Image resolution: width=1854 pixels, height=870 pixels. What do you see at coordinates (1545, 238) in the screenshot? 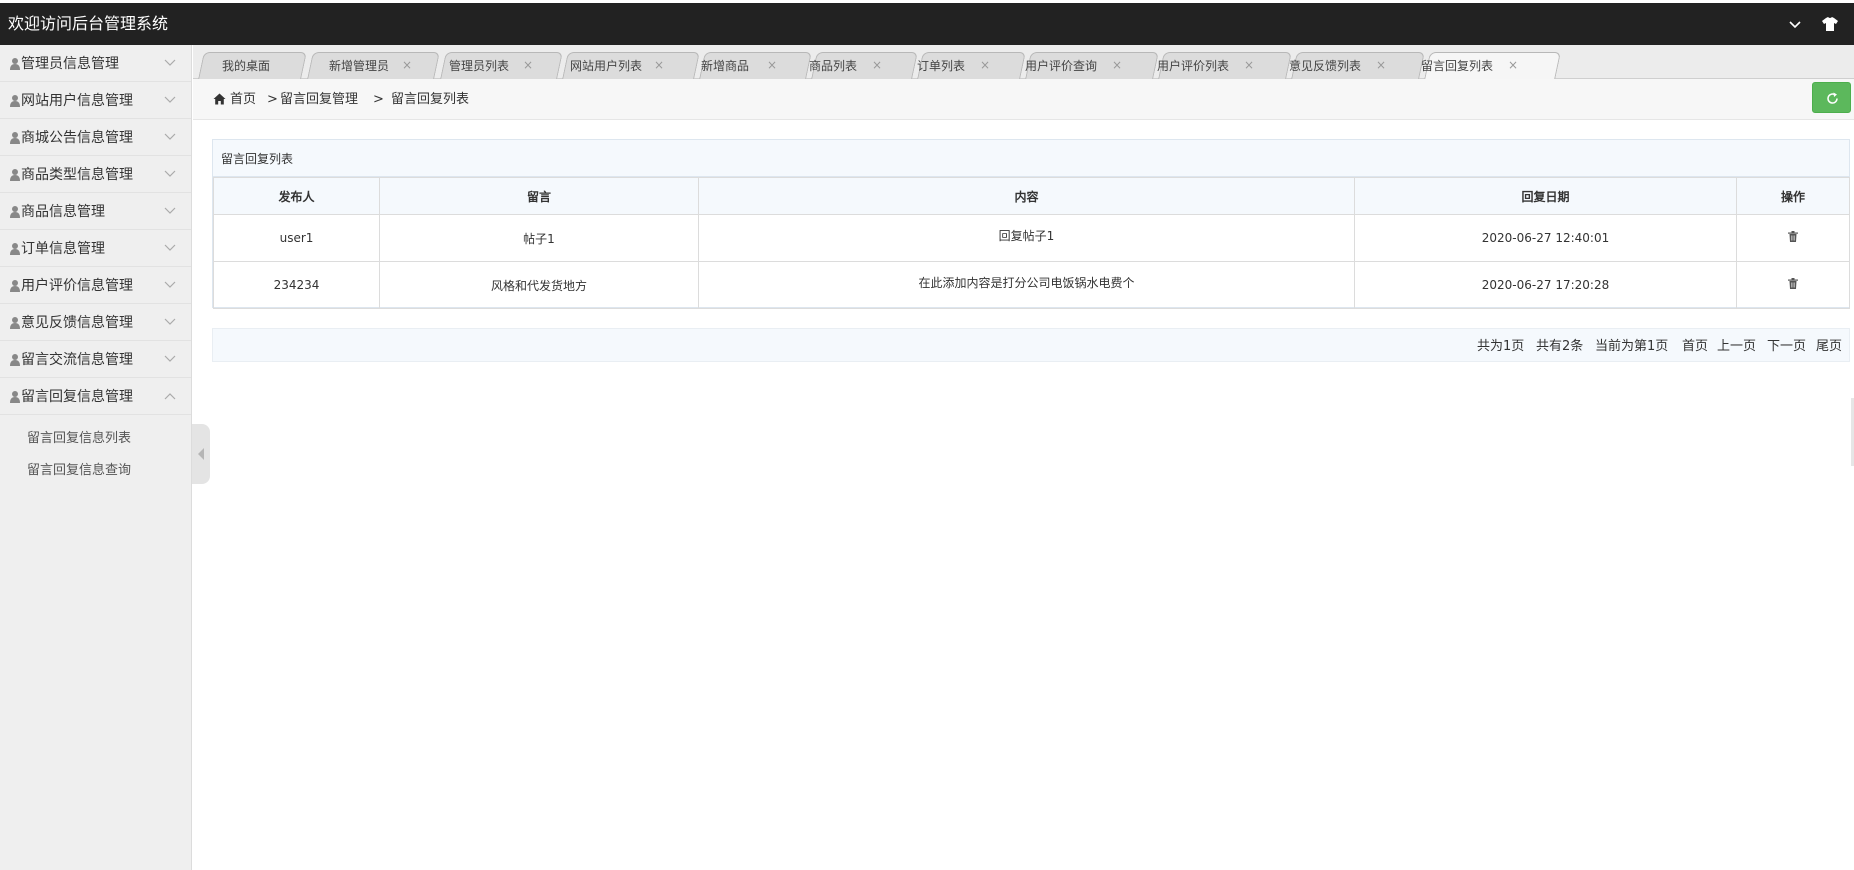
I see `cell-date: 2020-06-27 12:40:01` at bounding box center [1545, 238].